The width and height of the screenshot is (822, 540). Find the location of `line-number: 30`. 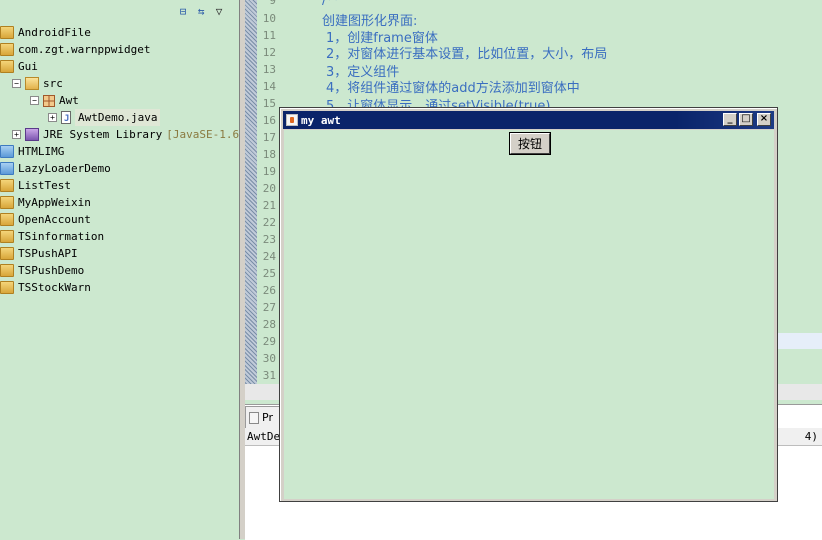

line-number: 30 is located at coordinates (269, 358).